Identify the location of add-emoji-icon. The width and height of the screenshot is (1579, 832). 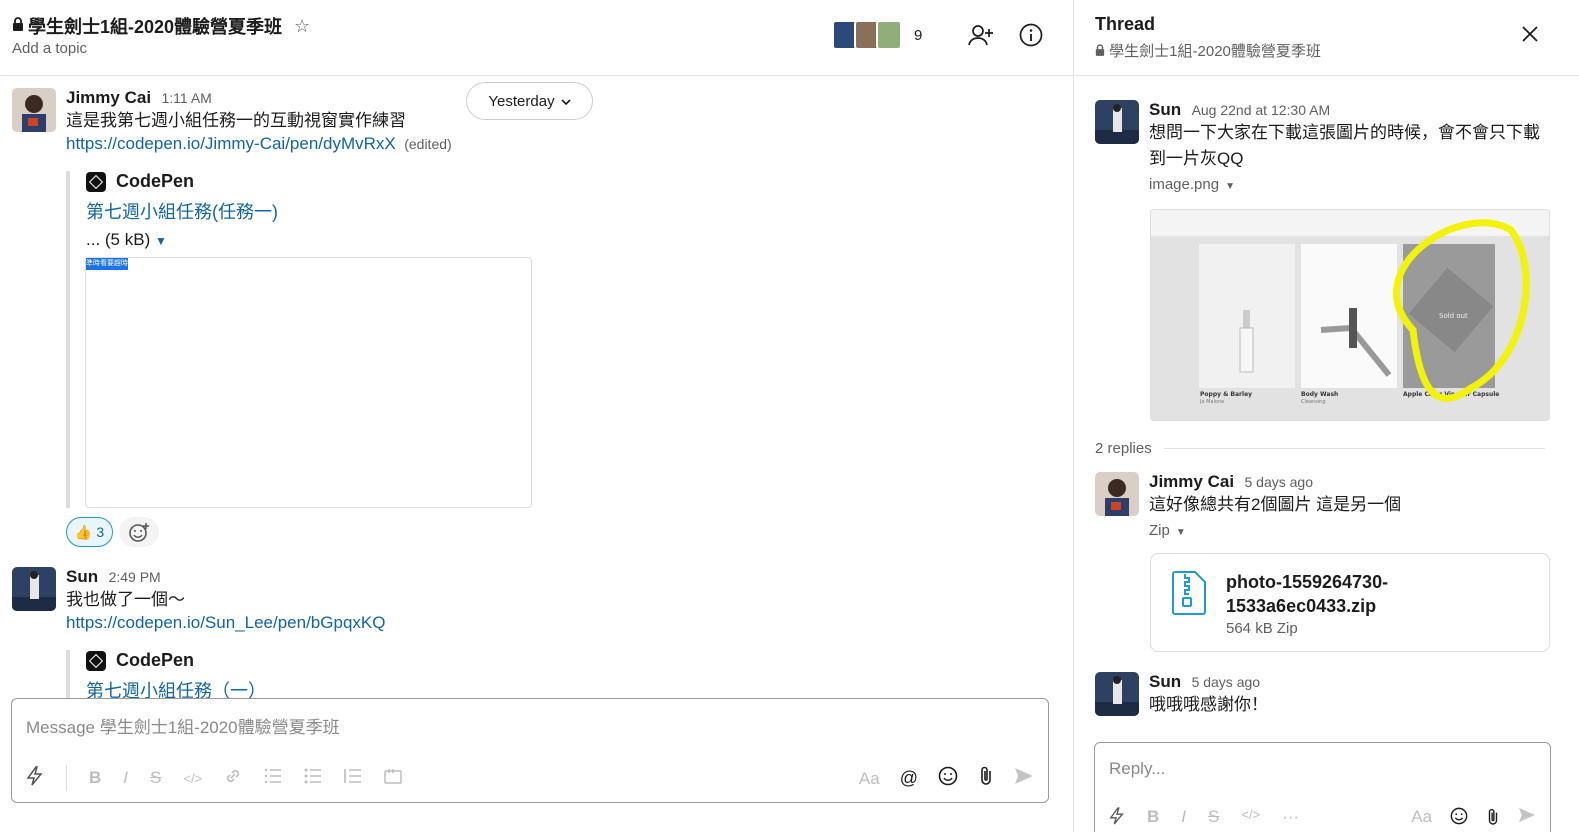
(139, 532).